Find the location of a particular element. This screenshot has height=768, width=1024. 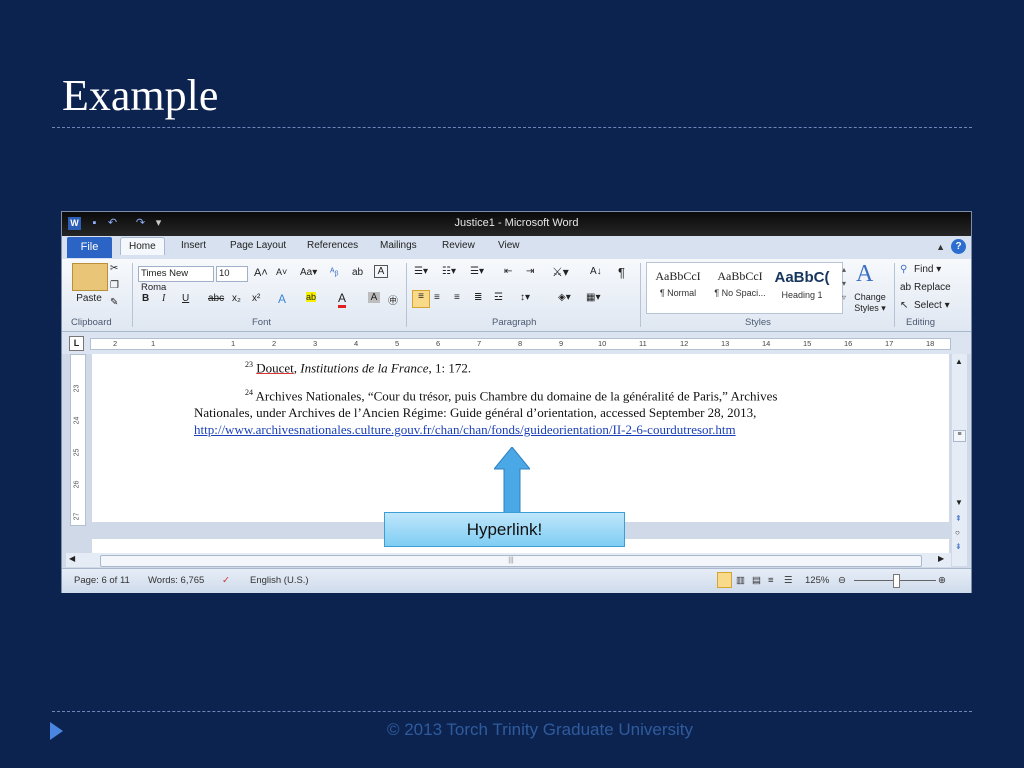

font-color-icon: A is located at coordinates (342, 299).